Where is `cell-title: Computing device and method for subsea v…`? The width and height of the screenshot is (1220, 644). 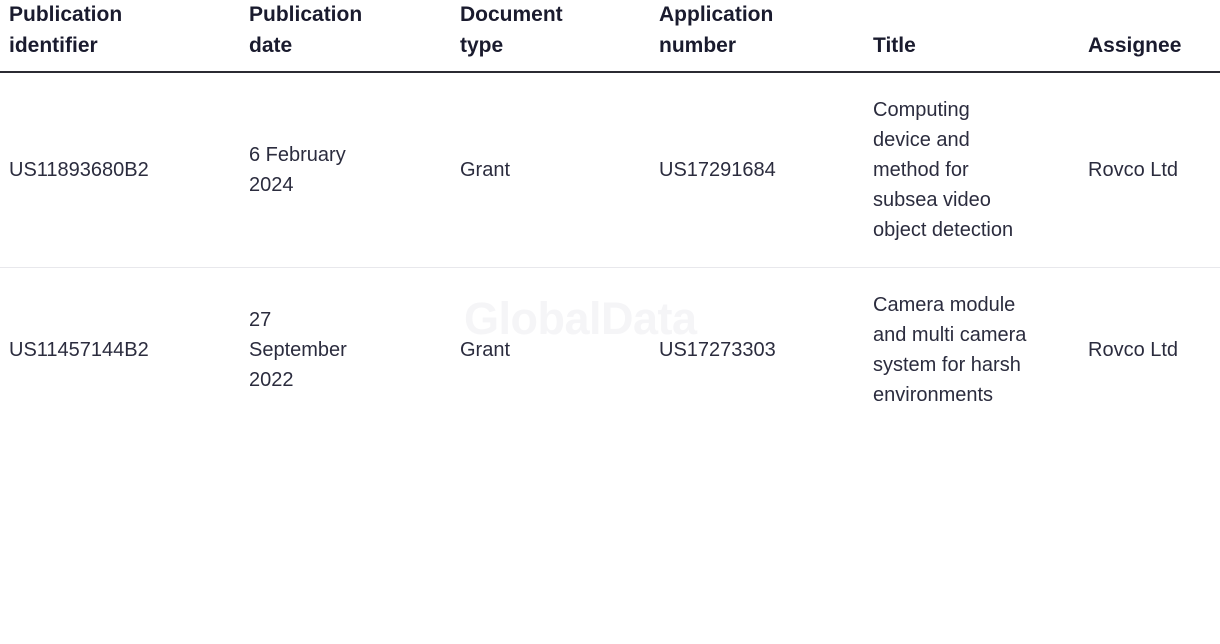 cell-title: Computing device and method for subsea v… is located at coordinates (972, 170).